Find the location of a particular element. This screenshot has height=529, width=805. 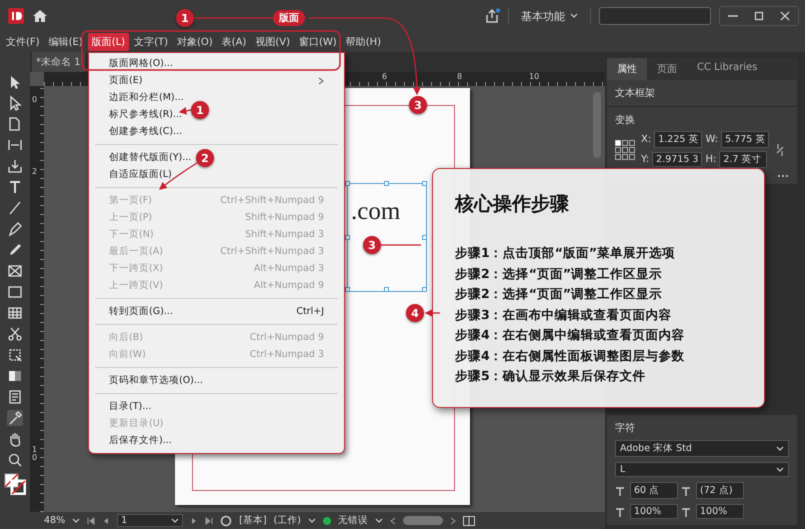

menu-item: 文件(F) is located at coordinates (23, 42).